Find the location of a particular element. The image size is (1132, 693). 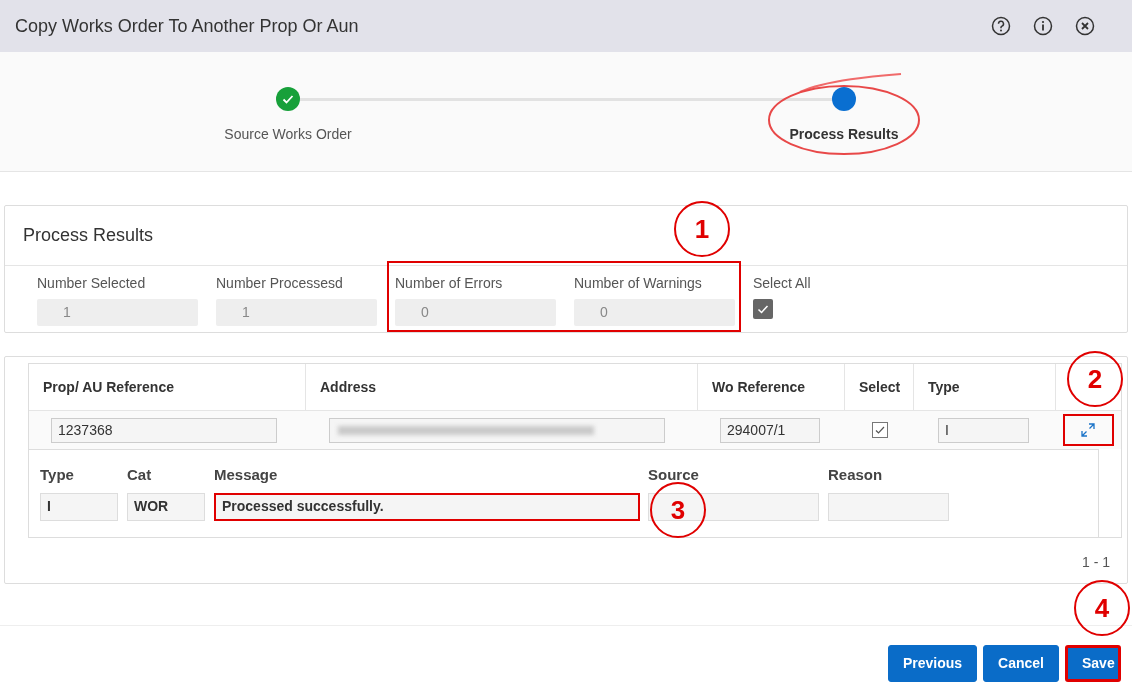

callout-number: 3 is located at coordinates (678, 510).